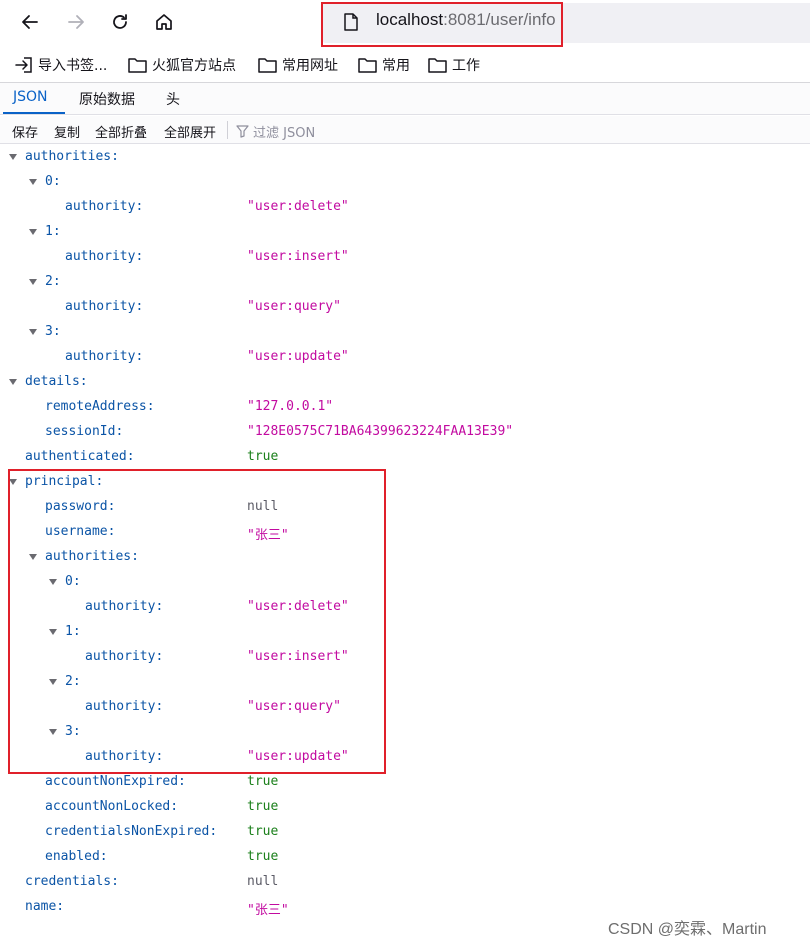 The height and width of the screenshot is (945, 810). What do you see at coordinates (290, 406) in the screenshot?
I see `json-value: "127.0.0.1"` at bounding box center [290, 406].